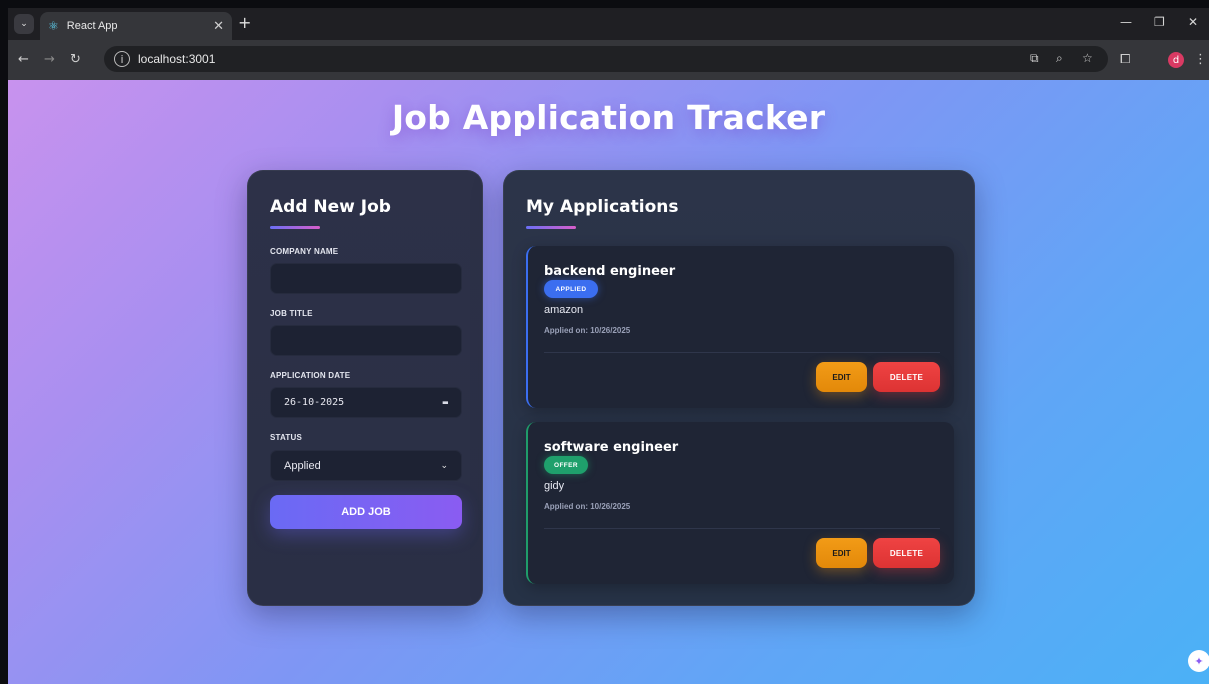 The height and width of the screenshot is (684, 1209). Describe the element at coordinates (23, 59) in the screenshot. I see `back-icon: ←` at that location.